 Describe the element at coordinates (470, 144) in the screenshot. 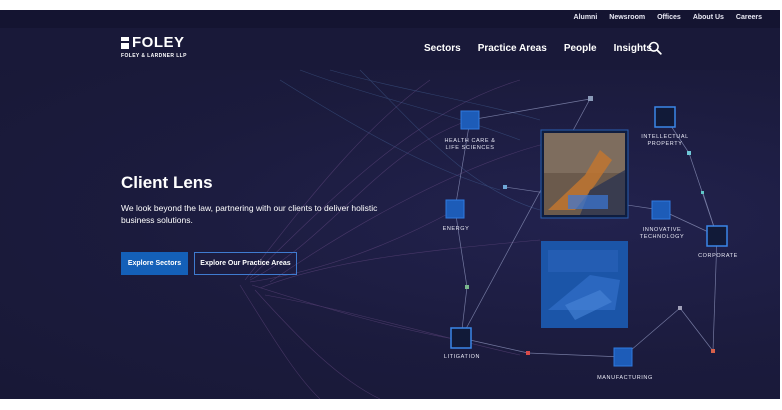

I see `node-label-health-care: HEALTH CARE & LIFE SCIENCES` at that location.